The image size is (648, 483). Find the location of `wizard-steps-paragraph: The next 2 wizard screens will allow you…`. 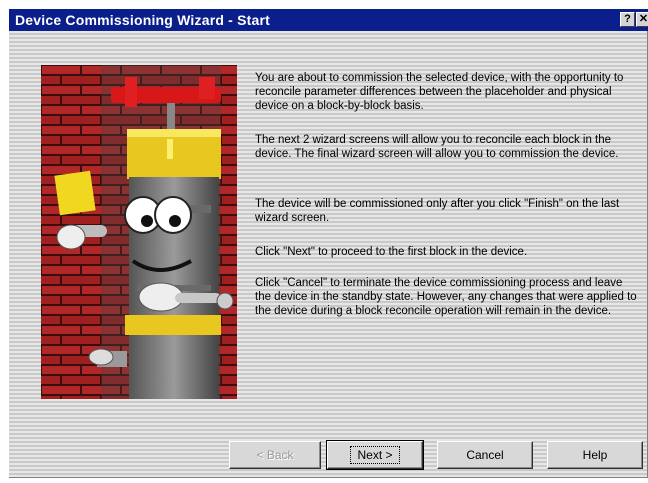

wizard-steps-paragraph: The next 2 wizard screens will allow you… is located at coordinates (437, 147).